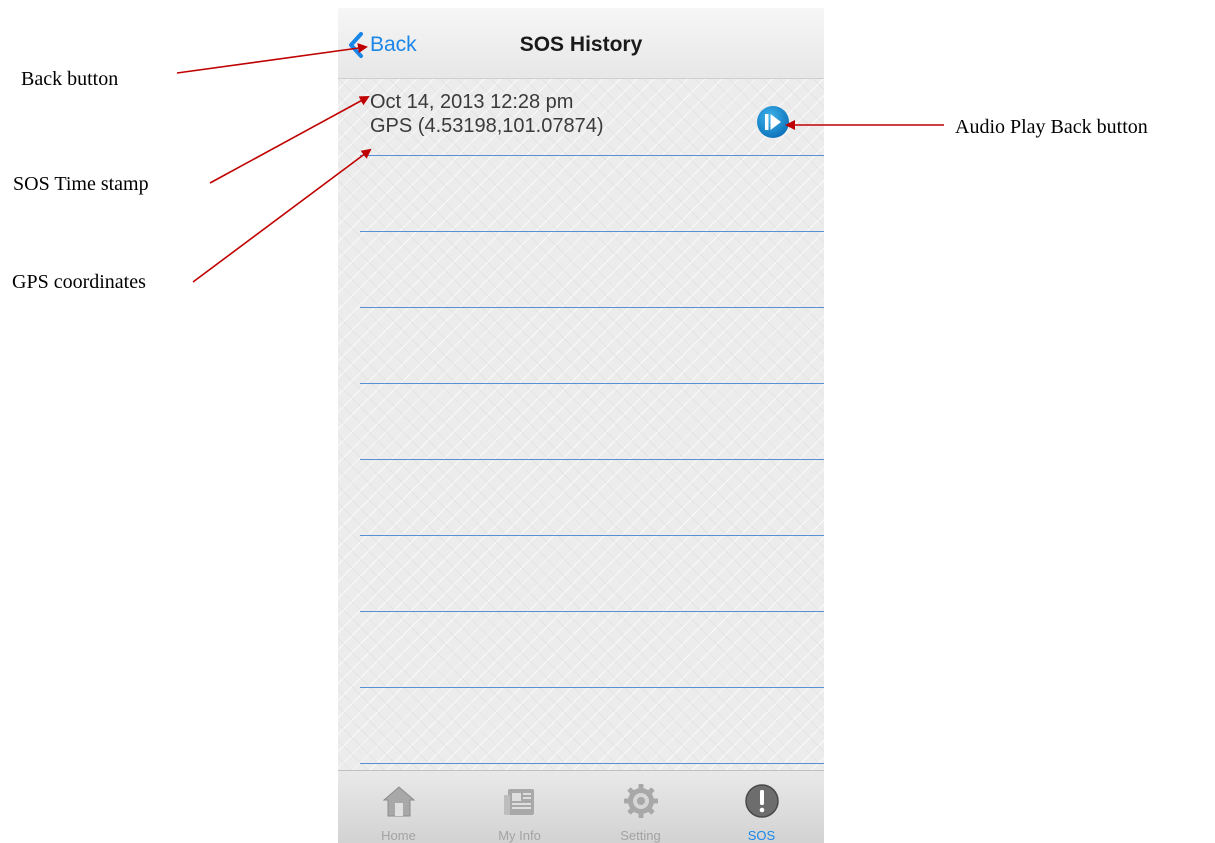 The width and height of the screenshot is (1215, 843). I want to click on tab-home: Home, so click(398, 807).